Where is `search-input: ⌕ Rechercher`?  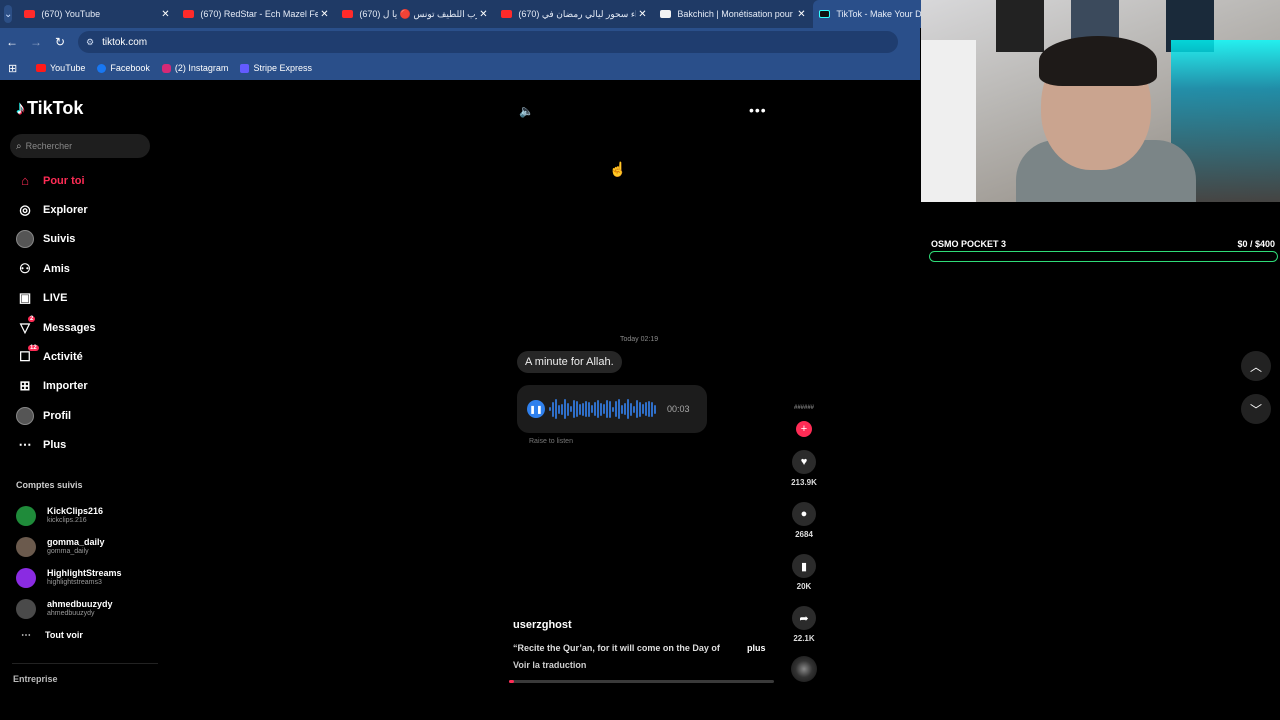 search-input: ⌕ Rechercher is located at coordinates (80, 146).